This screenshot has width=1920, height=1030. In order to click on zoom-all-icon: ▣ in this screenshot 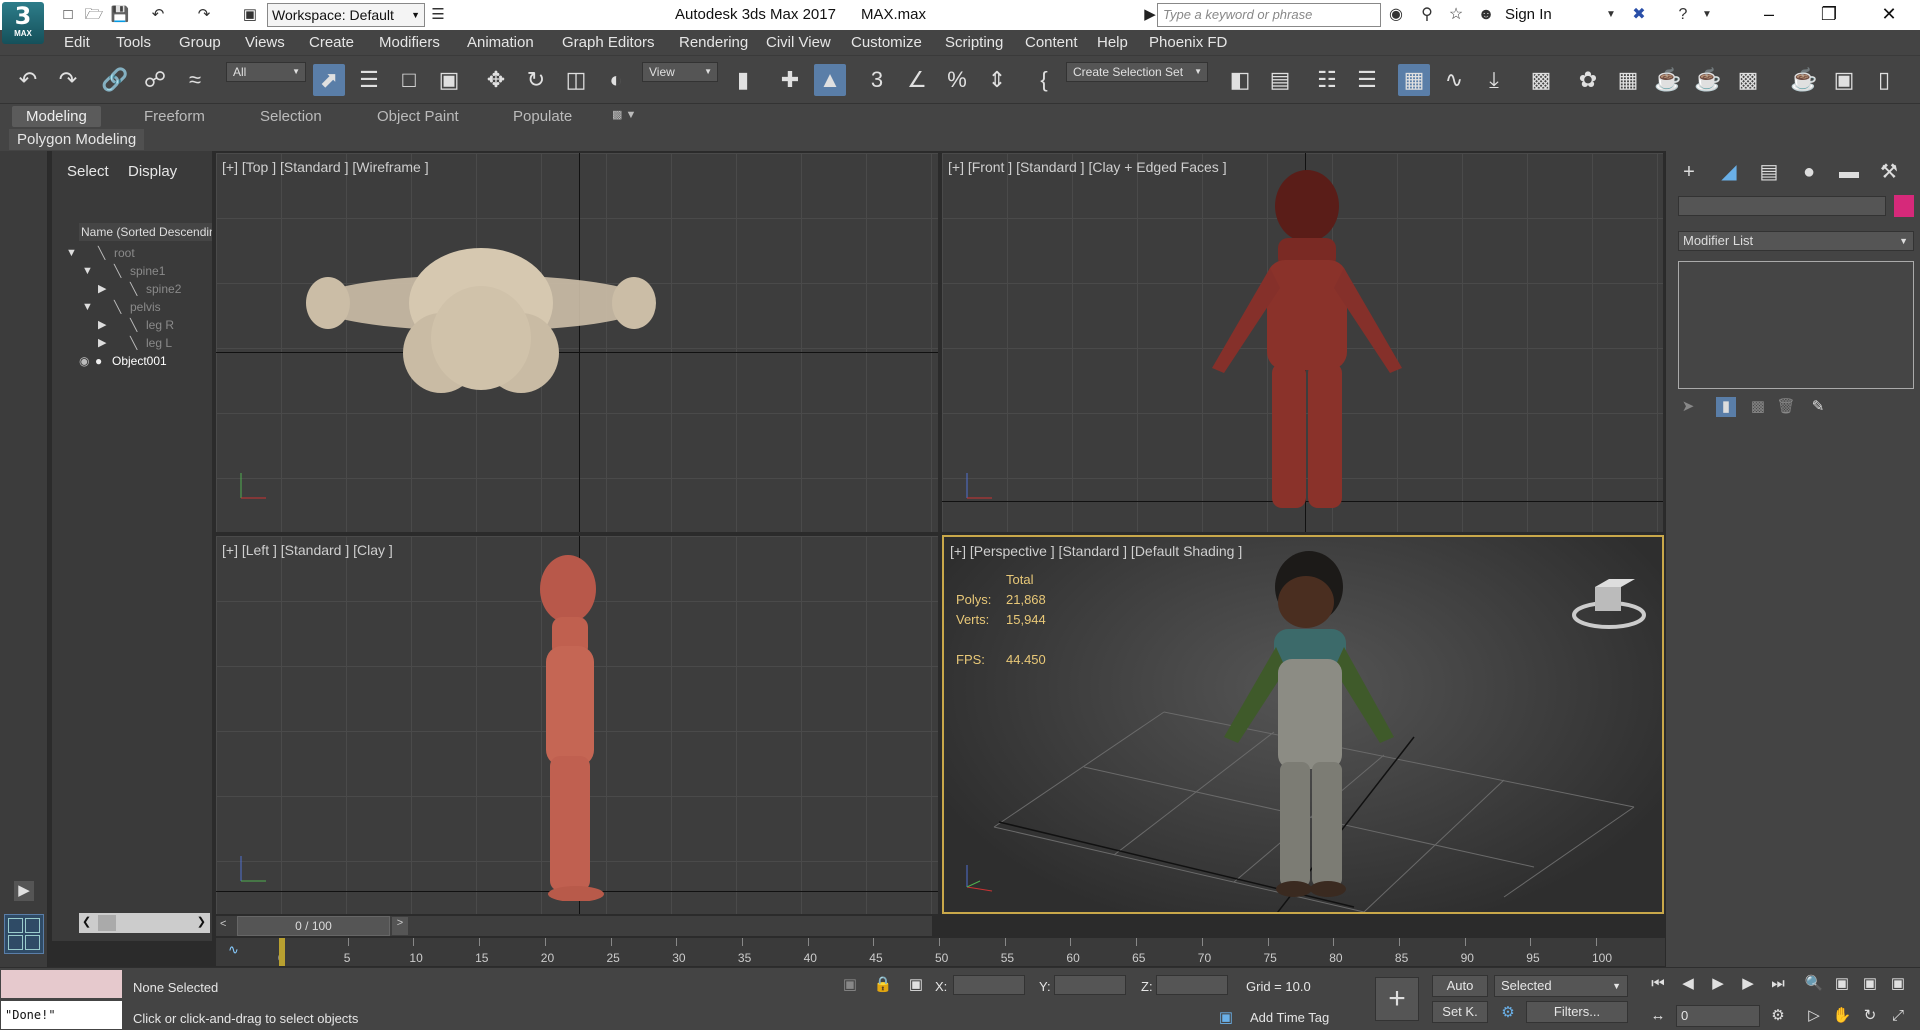, I will do `click(1842, 984)`.